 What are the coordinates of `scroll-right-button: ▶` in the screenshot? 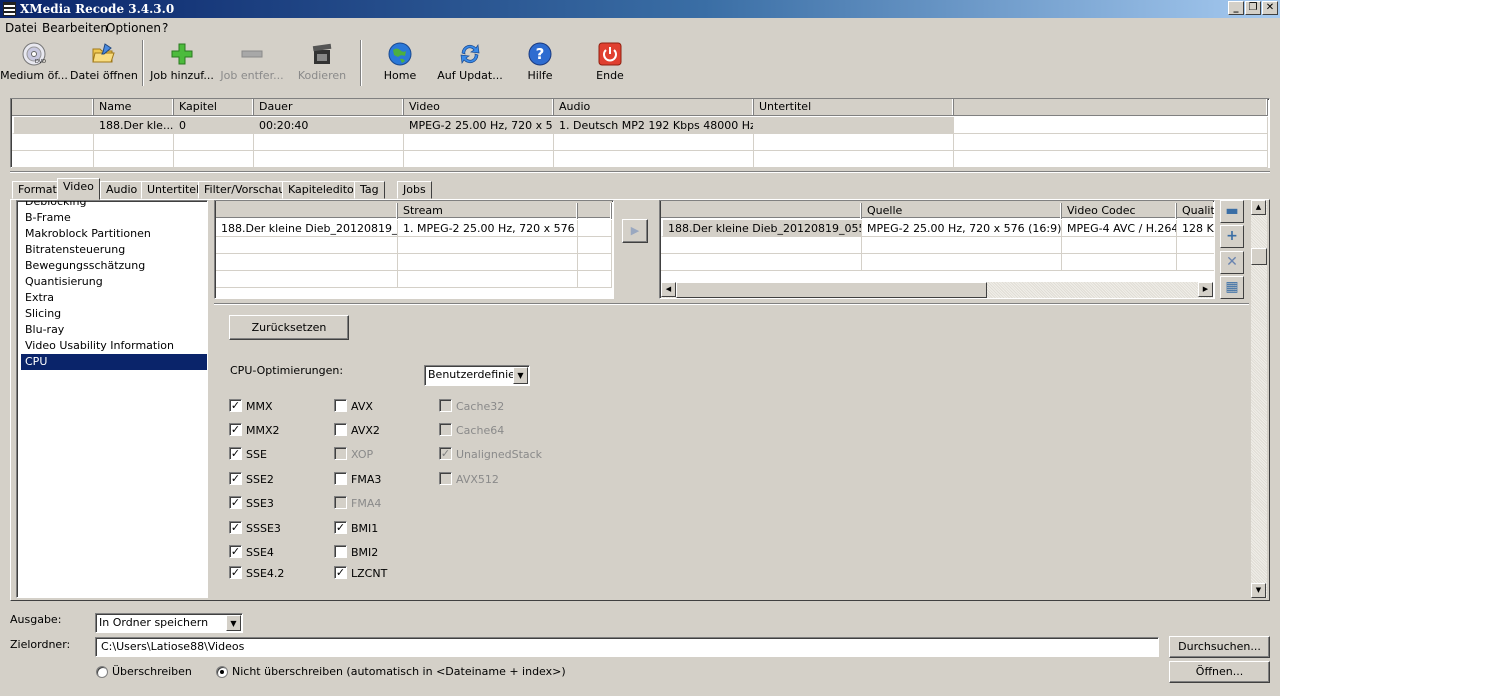 It's located at (1205, 289).